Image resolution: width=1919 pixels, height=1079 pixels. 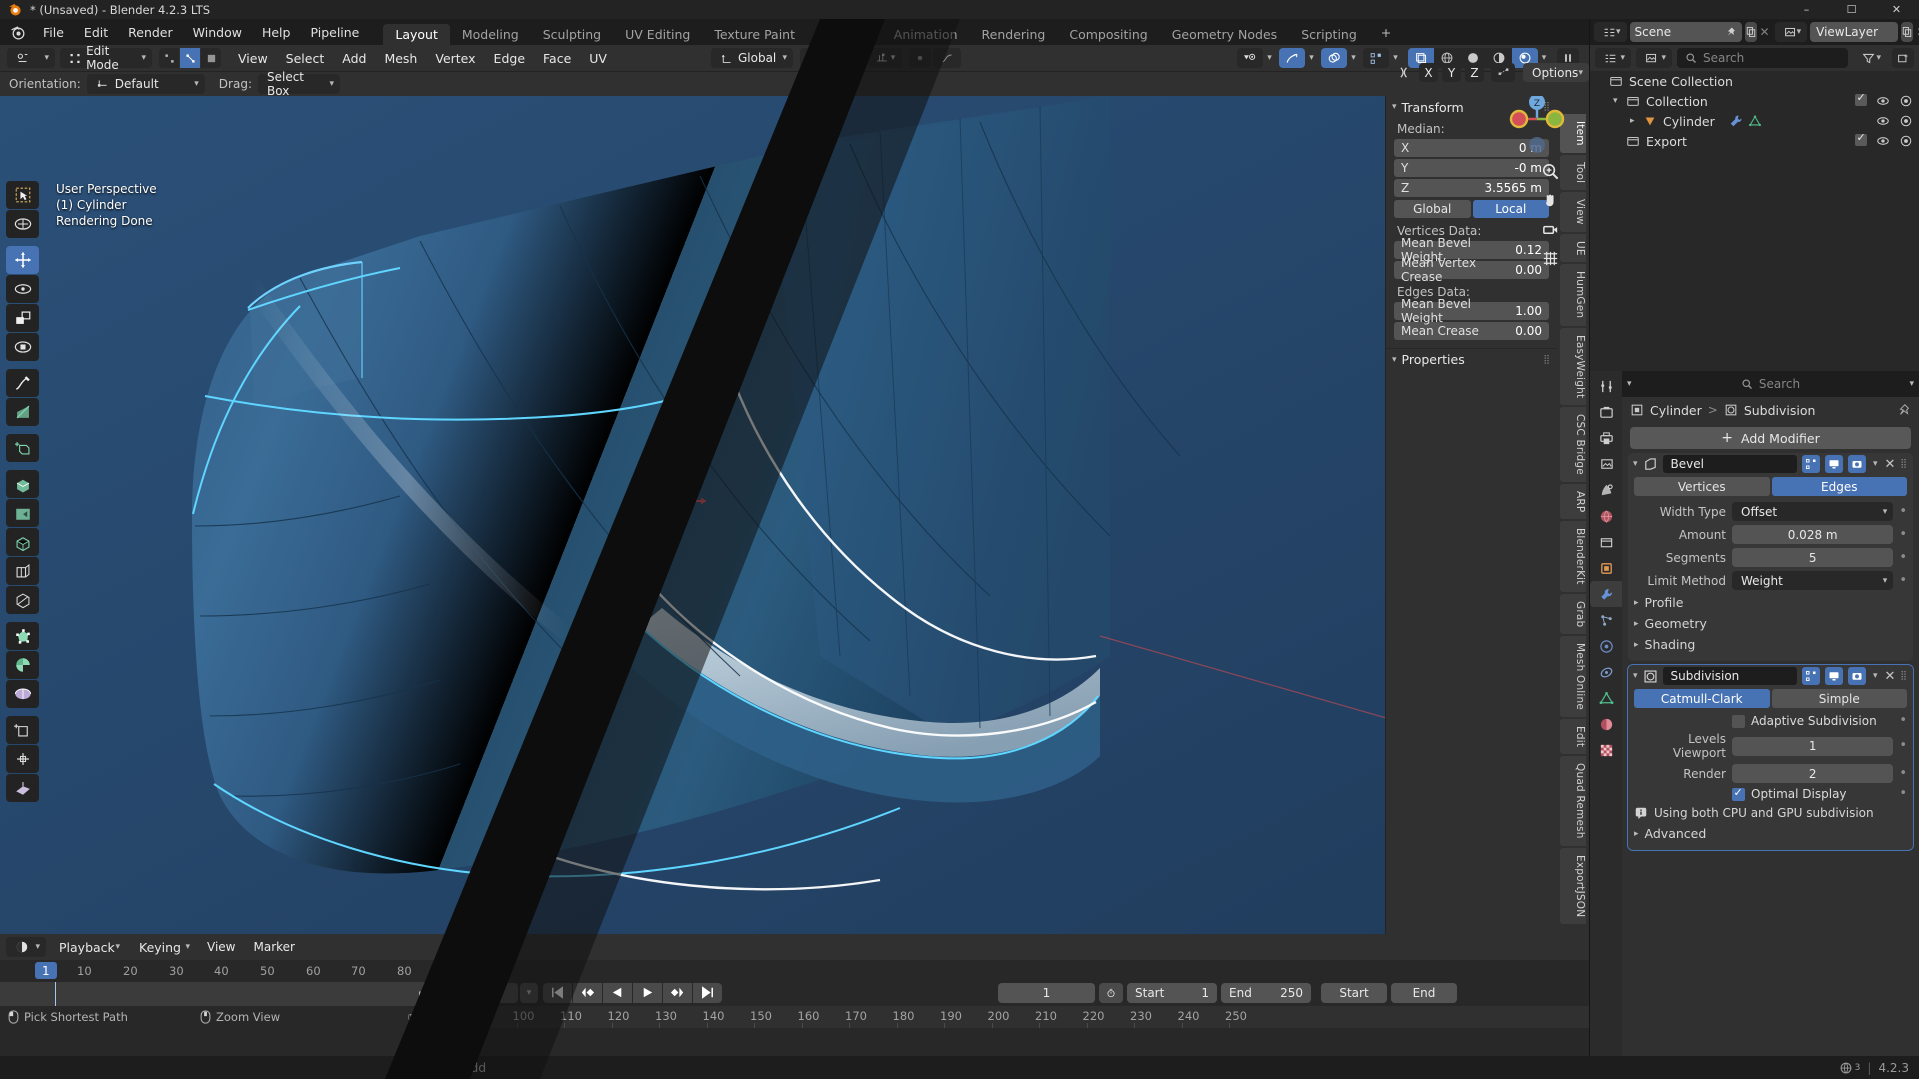 I want to click on measure-tool, so click(x=22, y=412).